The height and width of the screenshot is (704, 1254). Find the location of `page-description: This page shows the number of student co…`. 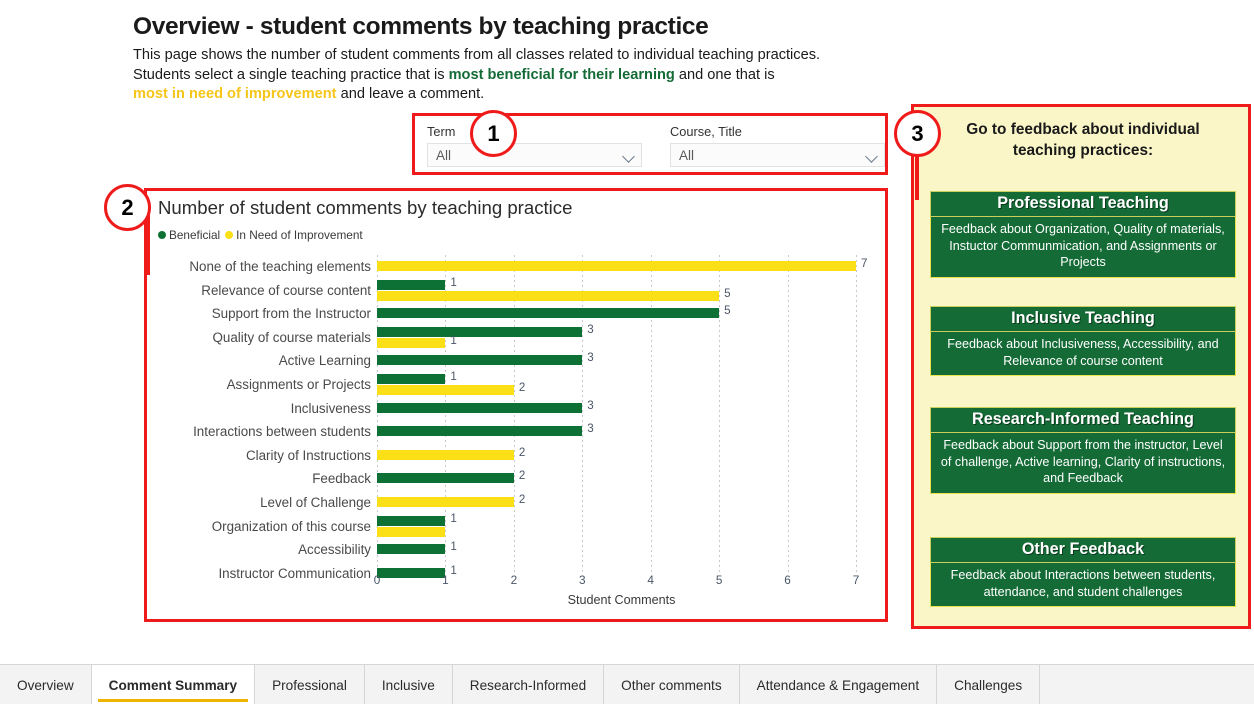

page-description: This page shows the number of student co… is located at coordinates (513, 75).